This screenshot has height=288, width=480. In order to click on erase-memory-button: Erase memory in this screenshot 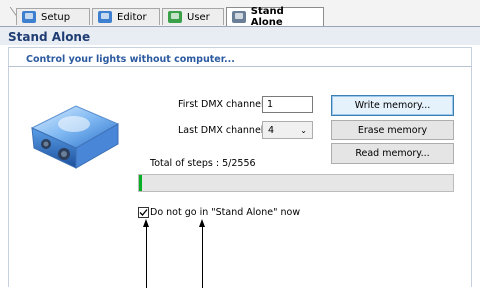, I will do `click(392, 130)`.